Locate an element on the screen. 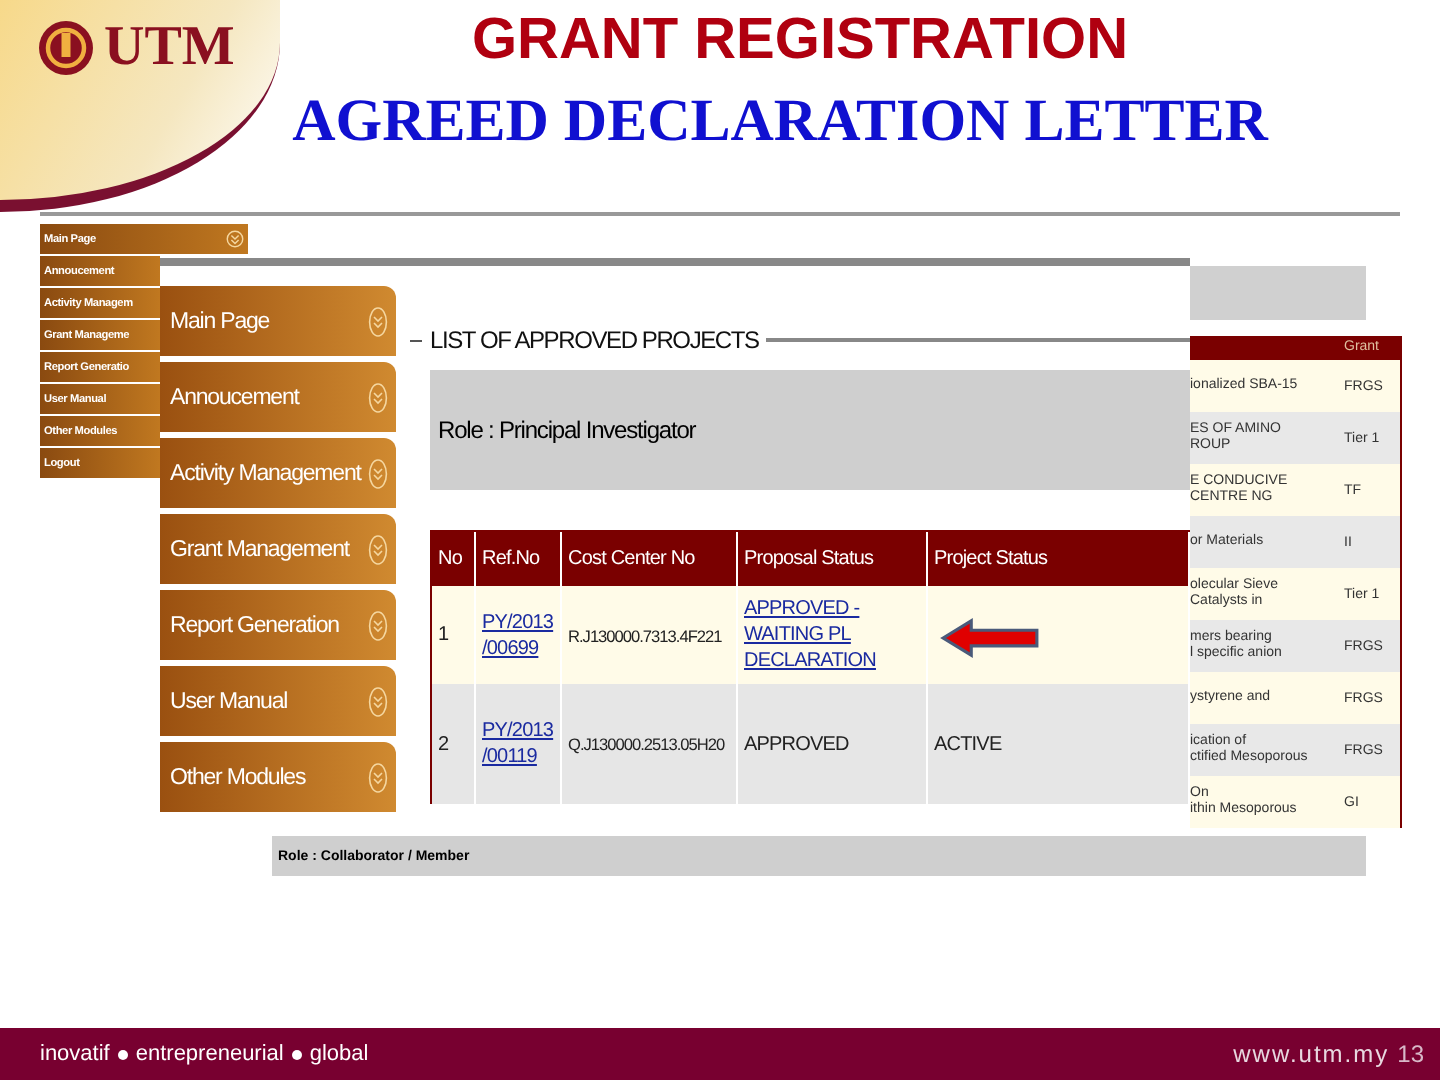  menu-item: Main Page is located at coordinates (278, 321).